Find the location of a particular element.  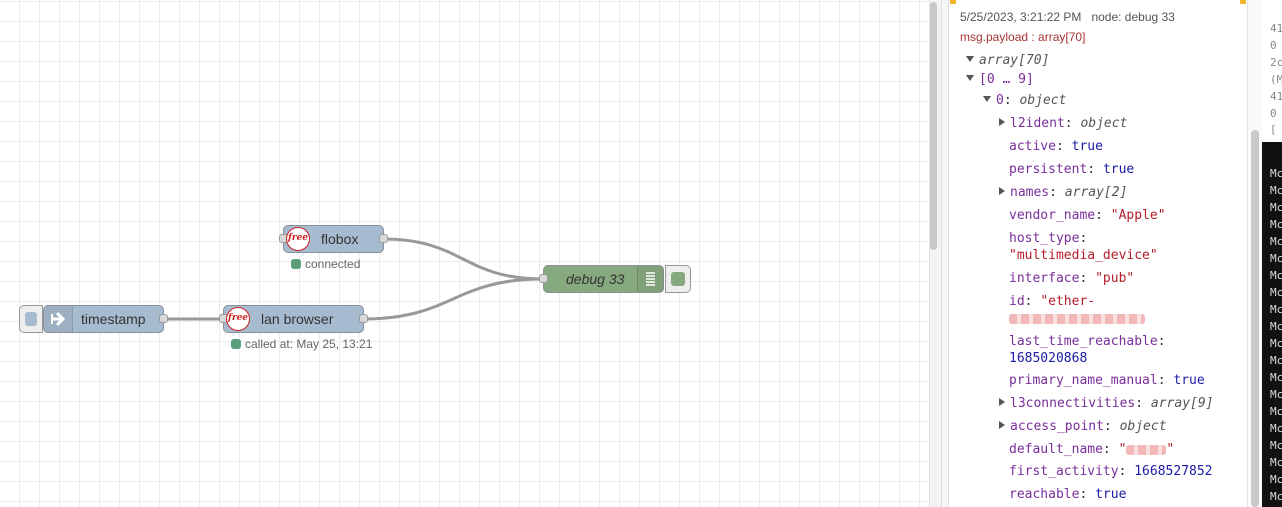

free-logo-icon: free is located at coordinates (238, 319).